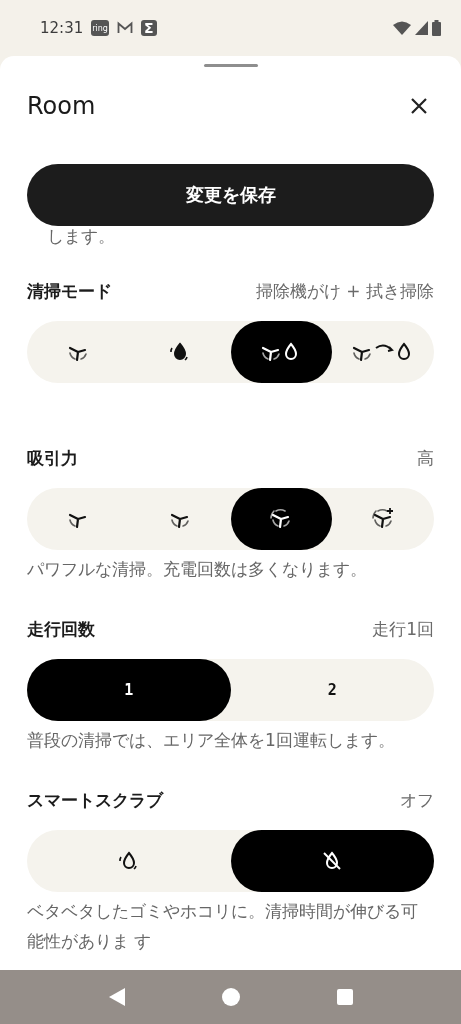  What do you see at coordinates (425, 458) in the screenshot?
I see `selected-value: 高` at bounding box center [425, 458].